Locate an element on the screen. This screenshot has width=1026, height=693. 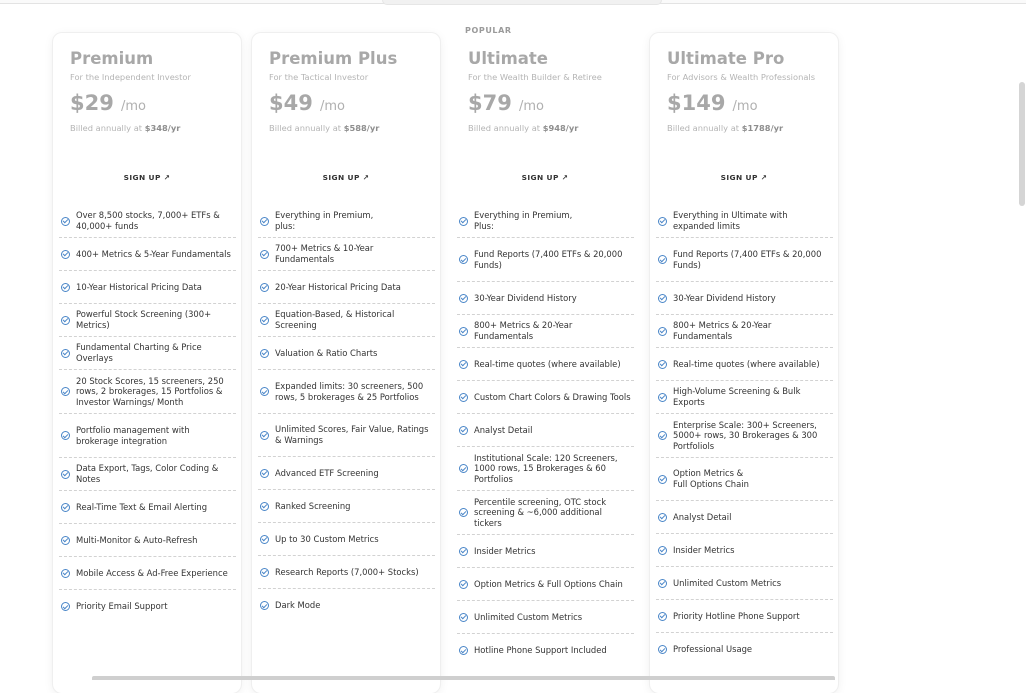
feature-item: Insider Metrics is located at coordinates (545, 551).